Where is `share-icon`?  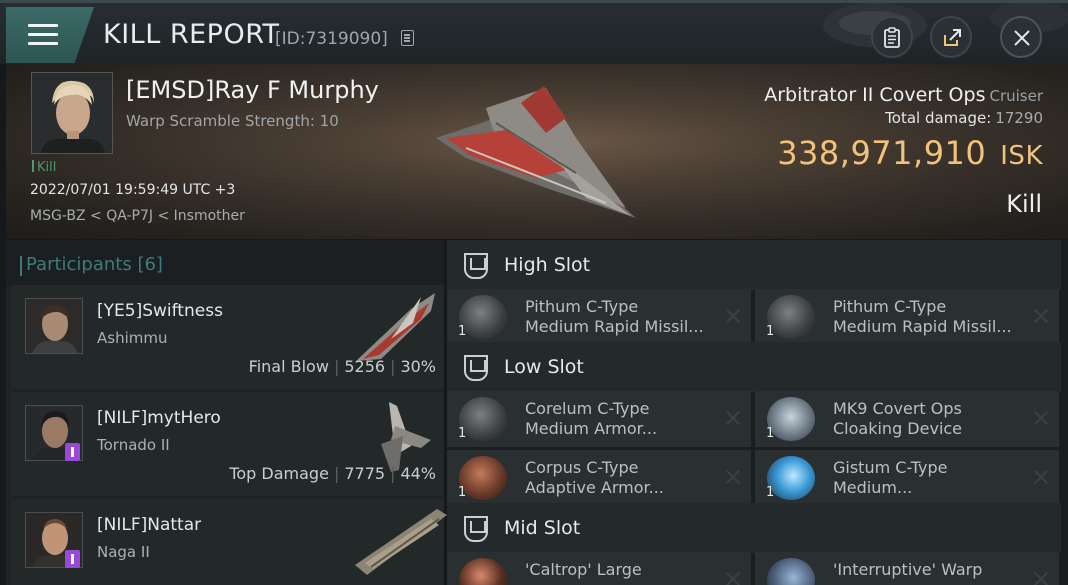 share-icon is located at coordinates (952, 37).